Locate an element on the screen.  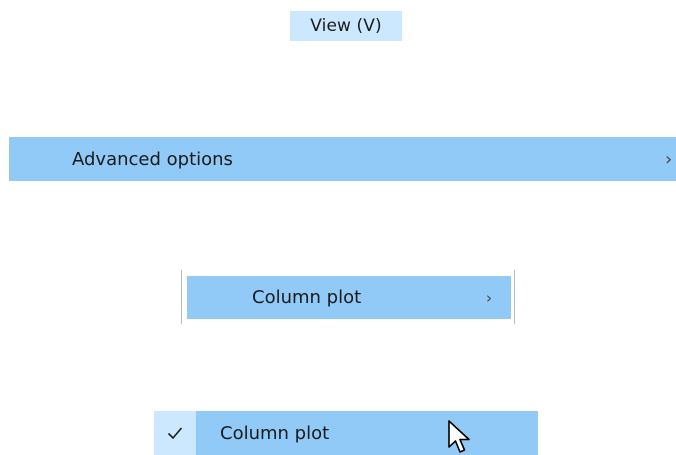
menu-item-advanced-options: Advanced options › is located at coordinates (342, 159).